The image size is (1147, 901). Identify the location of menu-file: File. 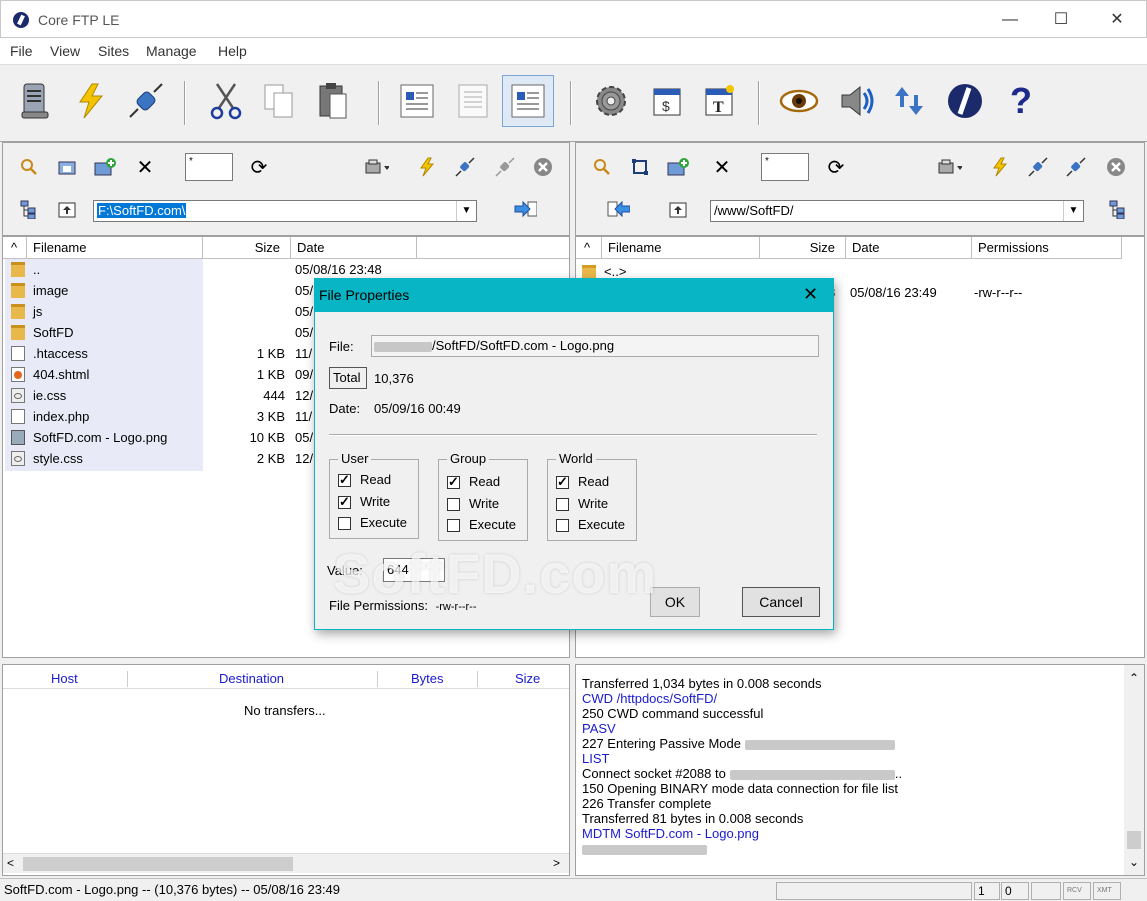
(21, 51).